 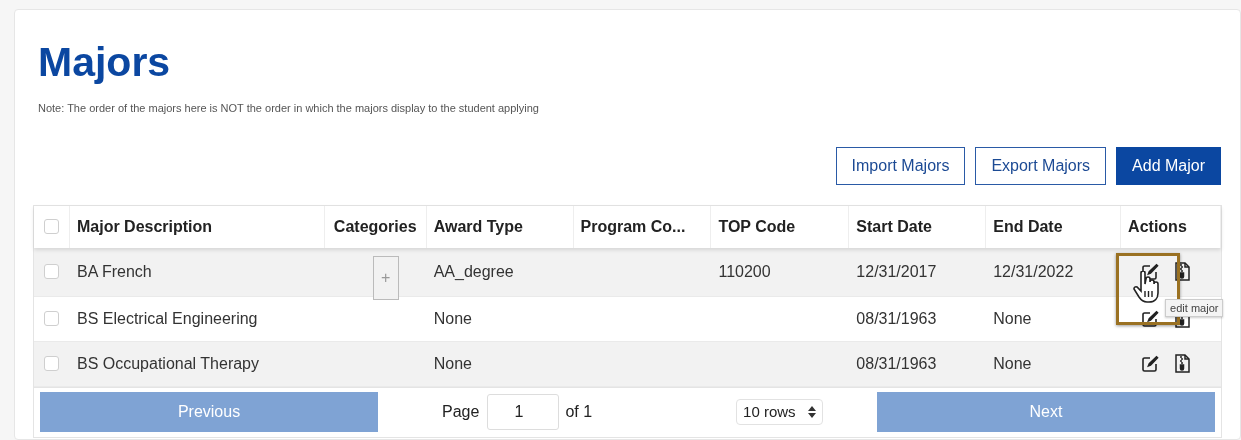 What do you see at coordinates (1028, 226) in the screenshot?
I see `column-header: End Date` at bounding box center [1028, 226].